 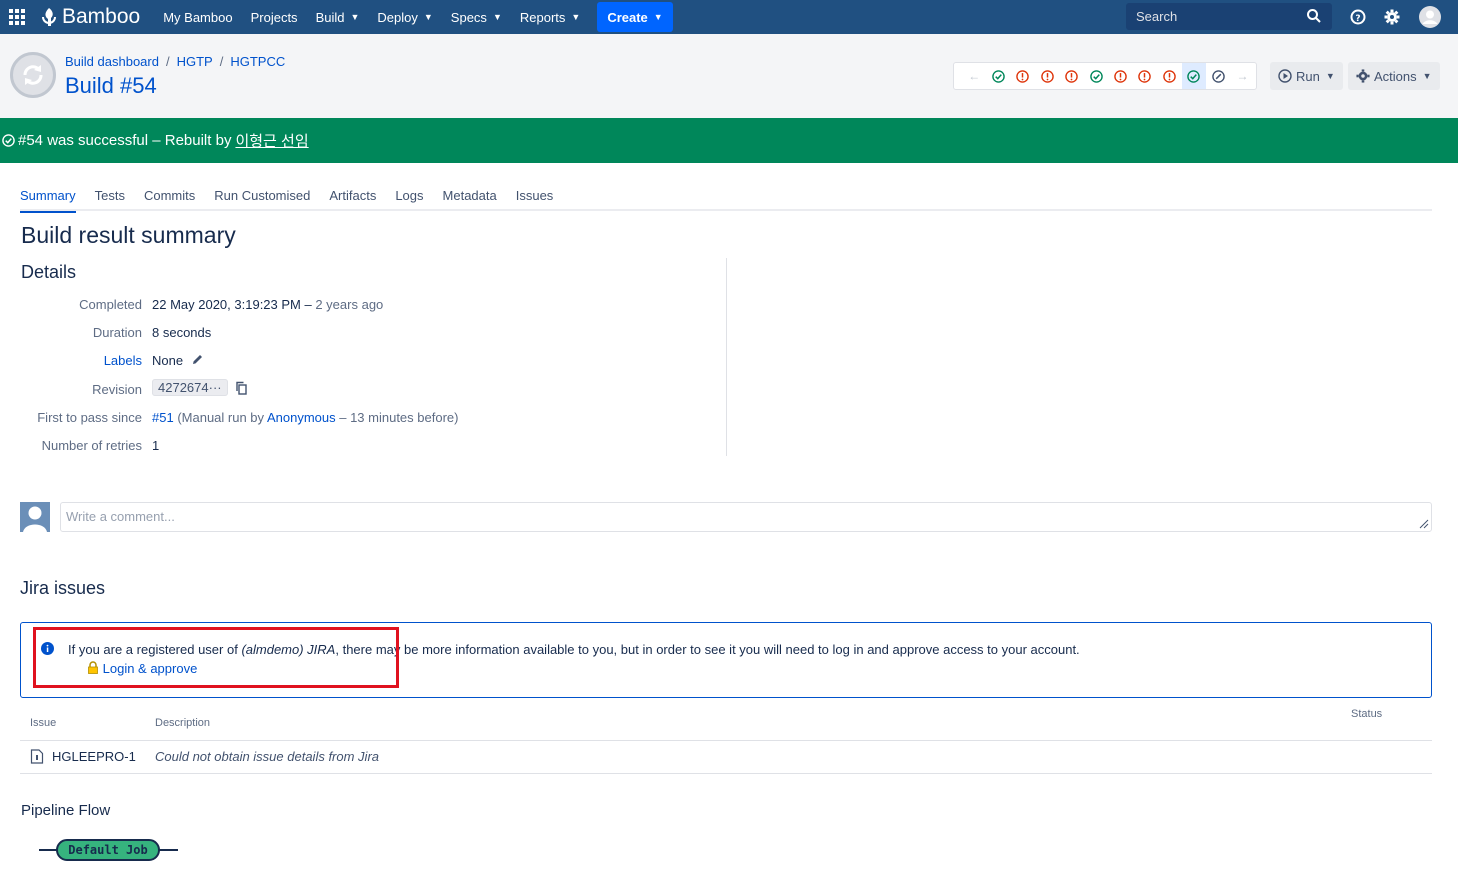 I want to click on retries-label: Number of retries, so click(x=91, y=445).